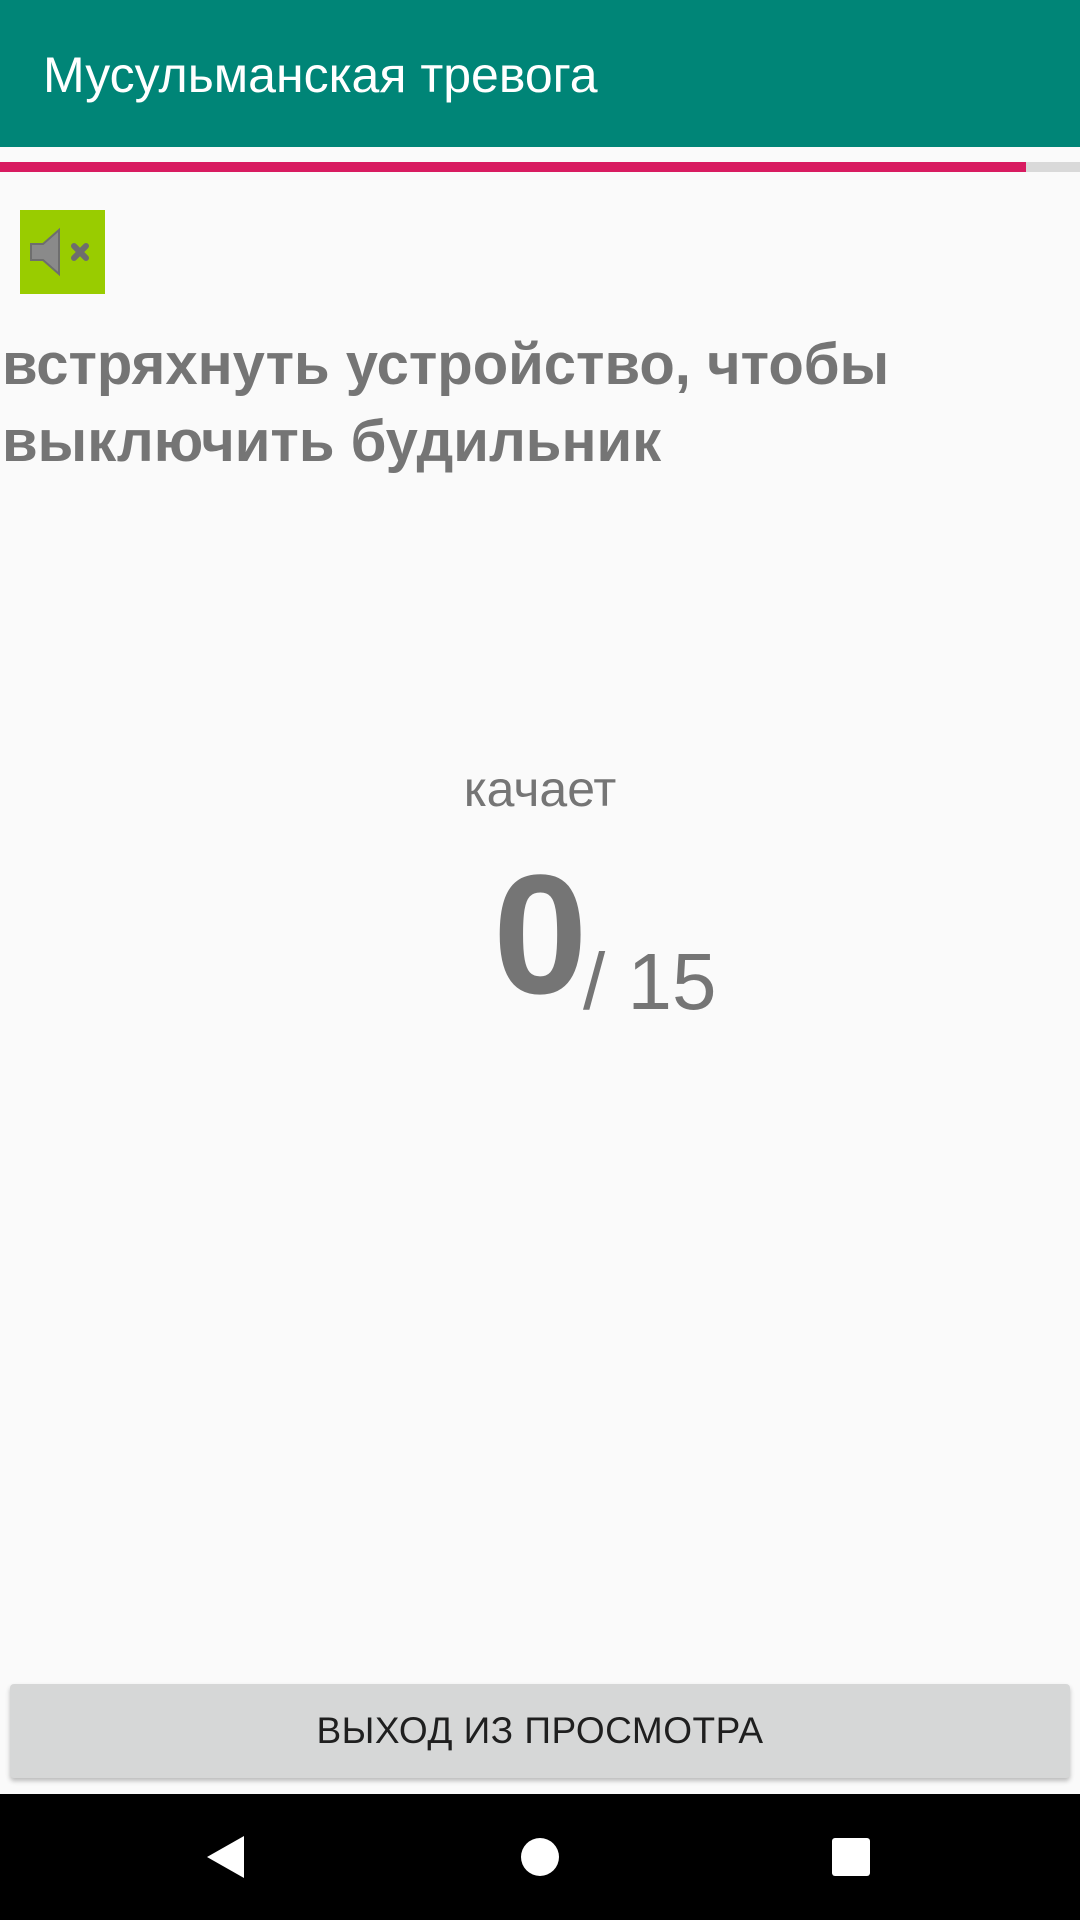 The height and width of the screenshot is (1920, 1080). I want to click on back-icon, so click(225, 1857).